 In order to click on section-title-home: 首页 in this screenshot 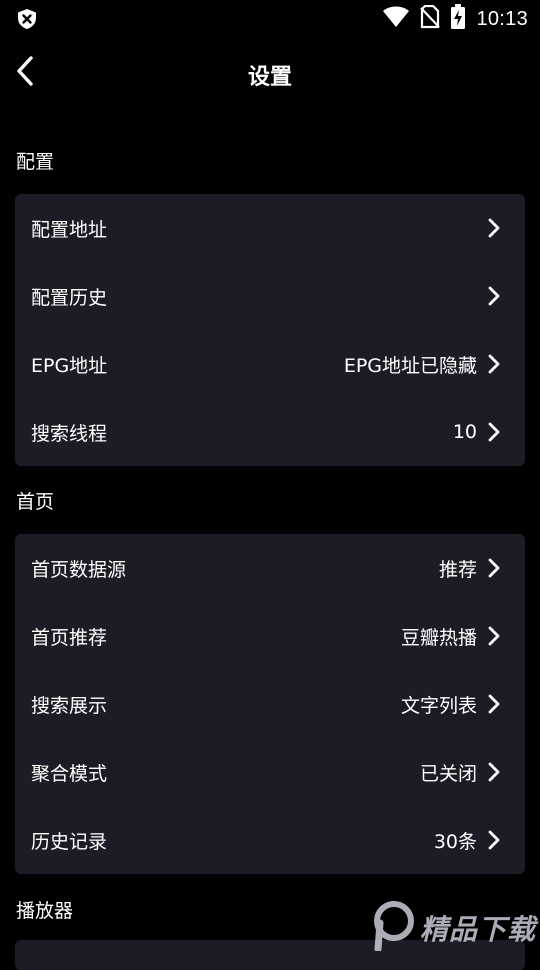, I will do `click(35, 502)`.